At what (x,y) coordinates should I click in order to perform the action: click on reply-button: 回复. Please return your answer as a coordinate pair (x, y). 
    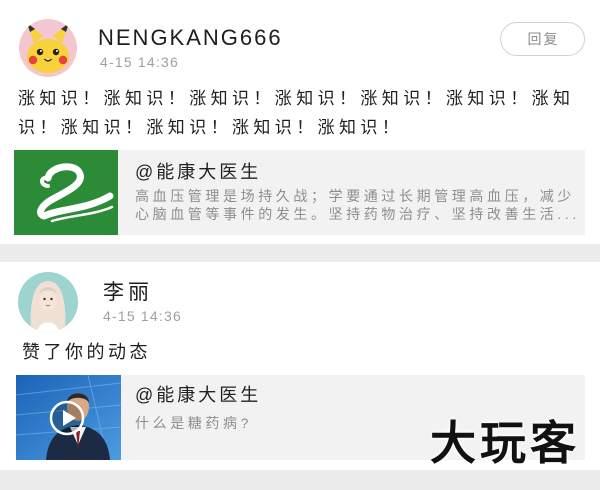
    Looking at the image, I should click on (542, 39).